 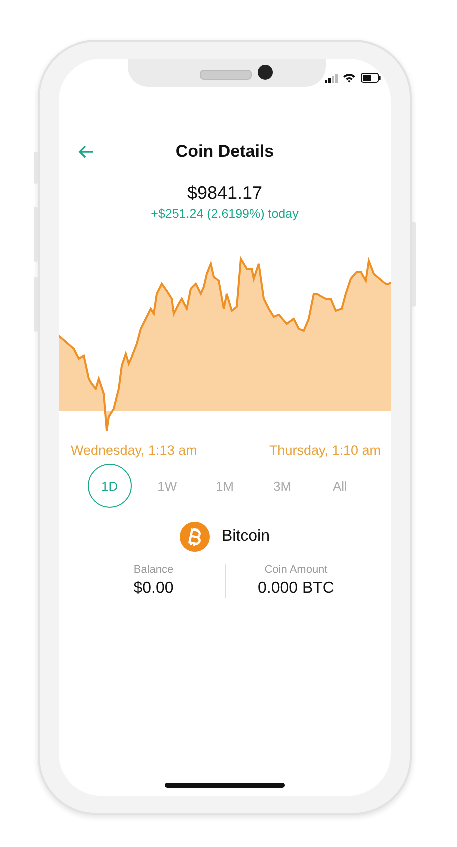 I want to click on stat-value: $0.00, so click(x=154, y=589).